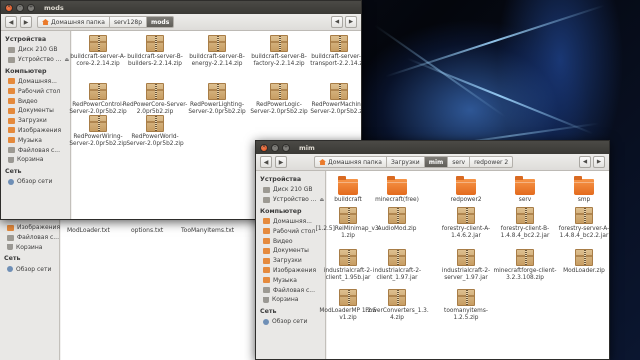 The width and height of the screenshot is (640, 360). I want to click on file-item: minecraftforge-client-3.2.3.108.zip, so click(525, 265).